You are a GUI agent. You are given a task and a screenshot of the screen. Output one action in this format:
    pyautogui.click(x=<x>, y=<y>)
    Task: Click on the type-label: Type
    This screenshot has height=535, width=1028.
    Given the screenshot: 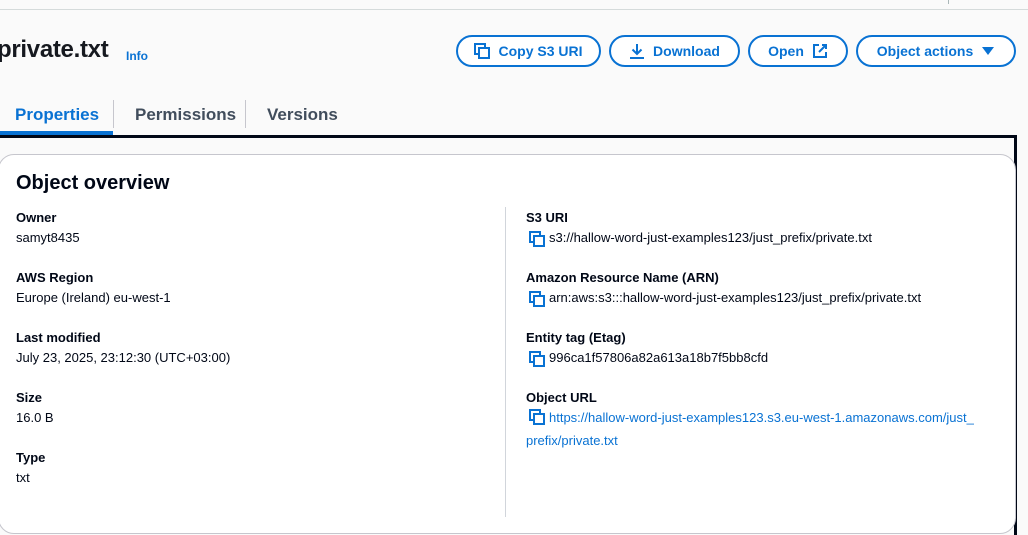 What is the action you would take?
    pyautogui.click(x=31, y=457)
    